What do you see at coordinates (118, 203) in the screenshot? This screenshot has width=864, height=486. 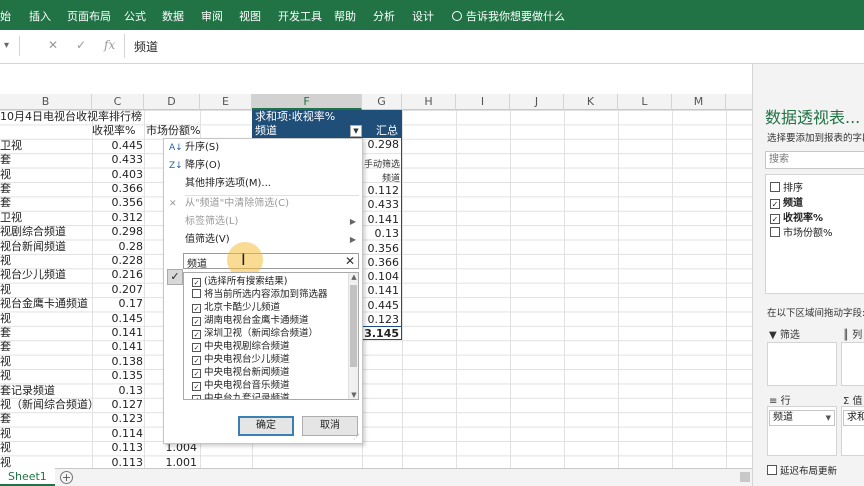 I see `rating-cell: 0.356` at bounding box center [118, 203].